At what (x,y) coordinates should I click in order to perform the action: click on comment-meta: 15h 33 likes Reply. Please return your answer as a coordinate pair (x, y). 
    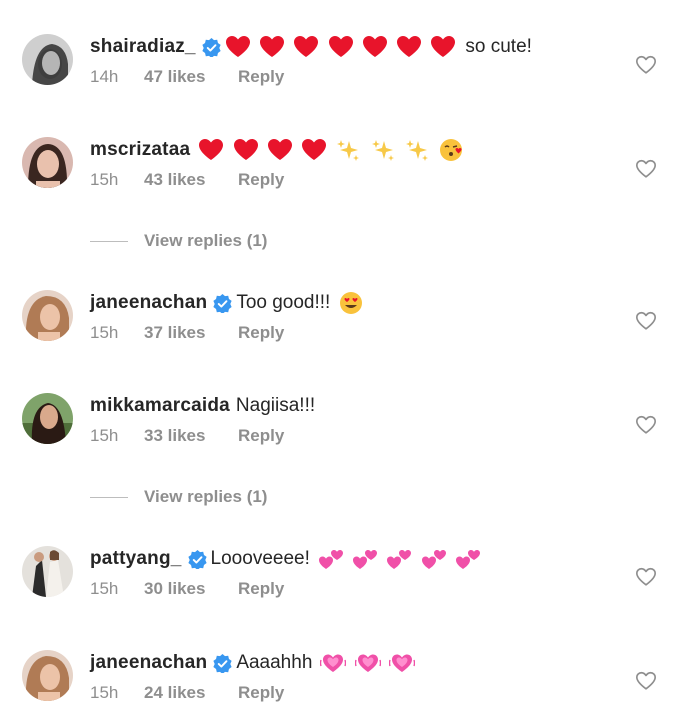
    Looking at the image, I should click on (187, 436).